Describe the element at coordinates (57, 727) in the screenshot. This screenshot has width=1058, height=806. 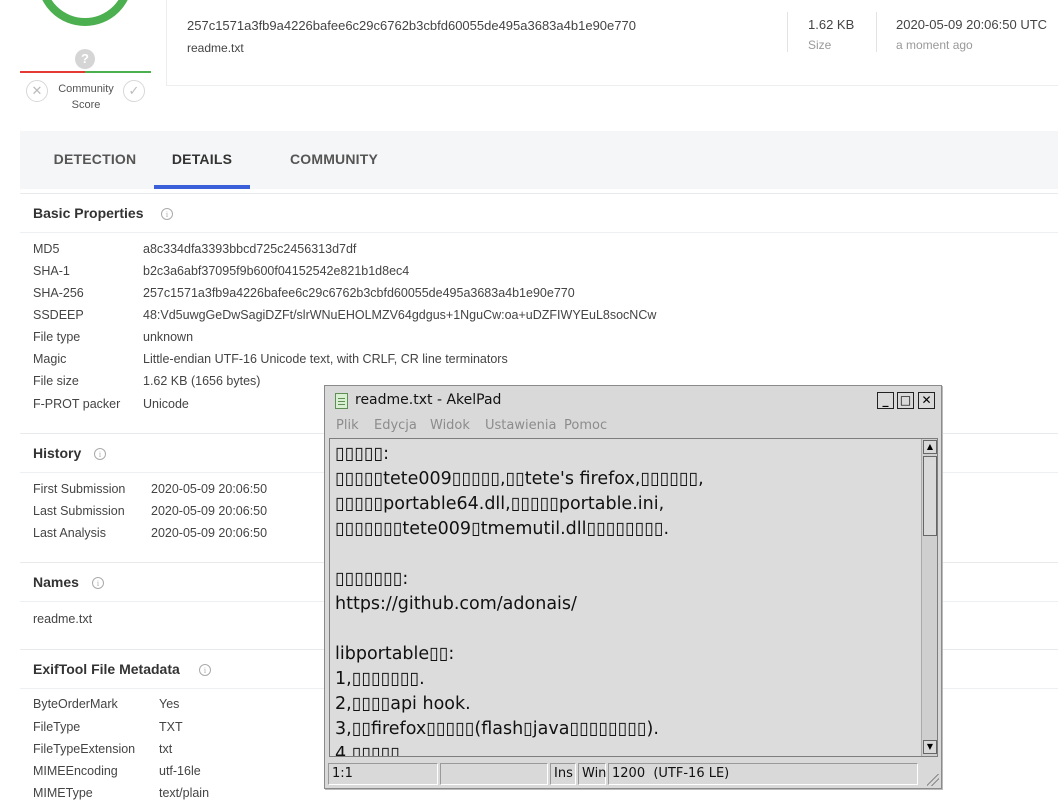
I see `exif-key: FileType` at that location.